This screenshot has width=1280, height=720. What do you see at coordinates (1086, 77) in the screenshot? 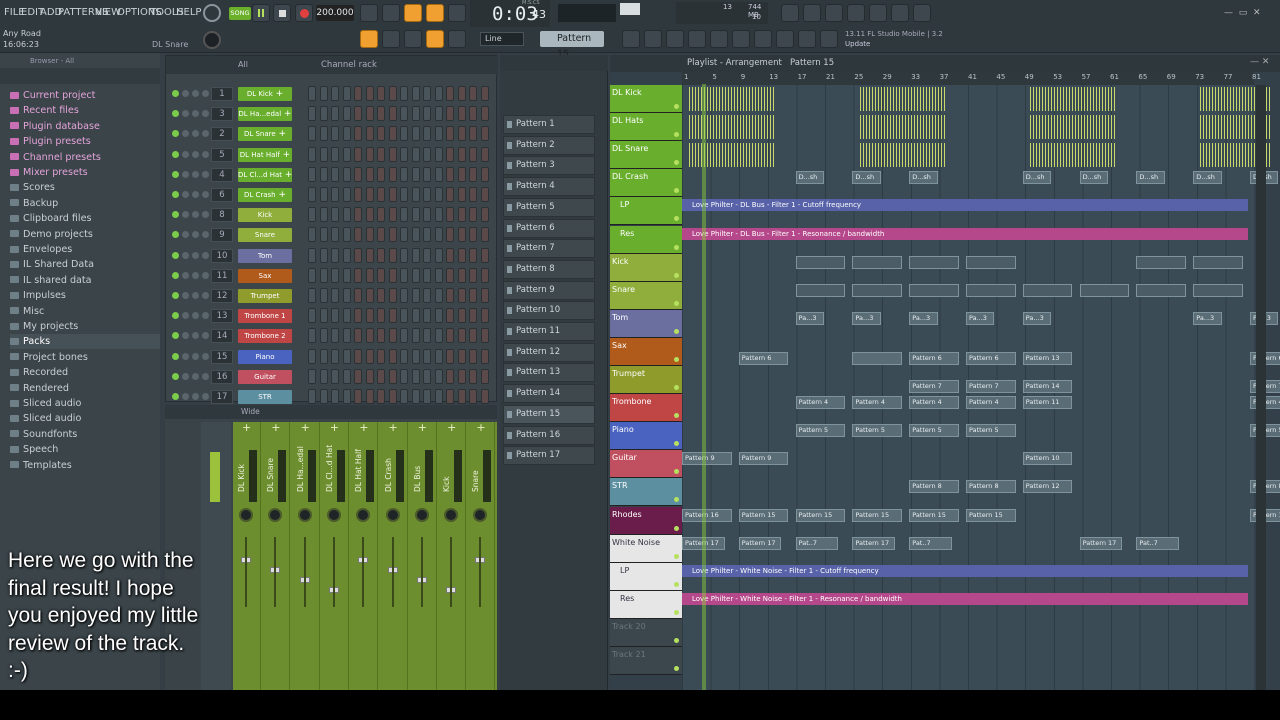
I see `ruler-bar-number: 57` at bounding box center [1086, 77].